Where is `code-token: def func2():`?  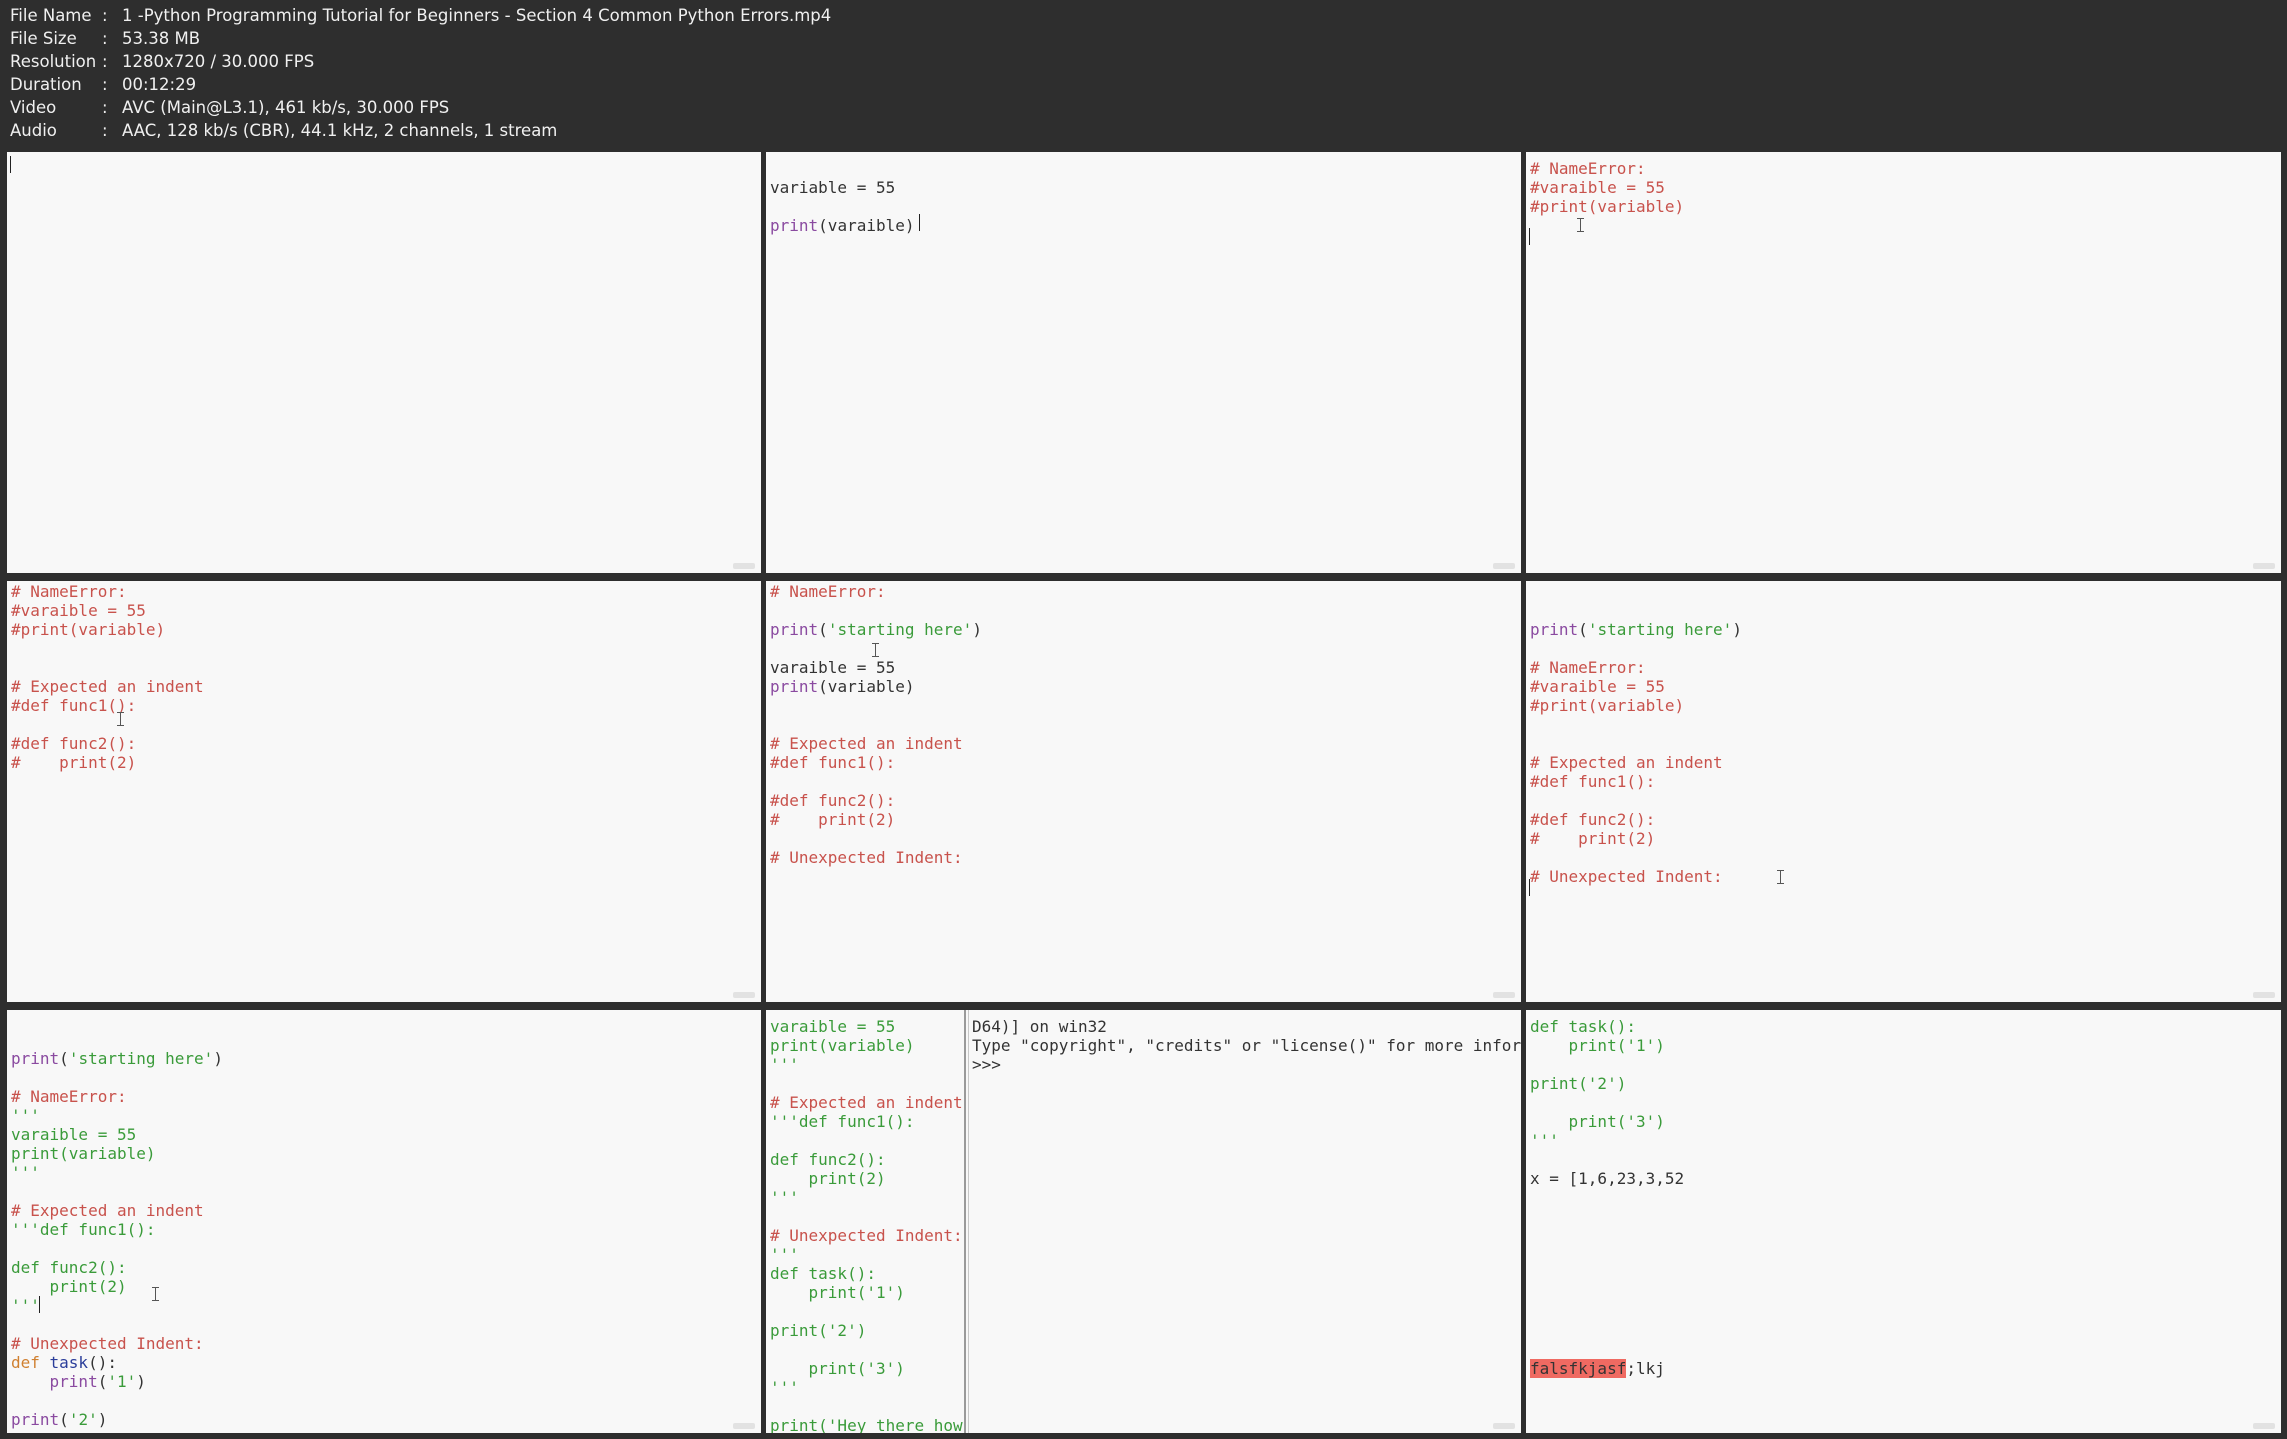
code-token: def func2(): is located at coordinates (828, 1159).